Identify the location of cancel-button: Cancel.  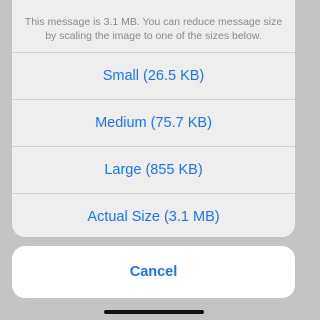
(153, 272).